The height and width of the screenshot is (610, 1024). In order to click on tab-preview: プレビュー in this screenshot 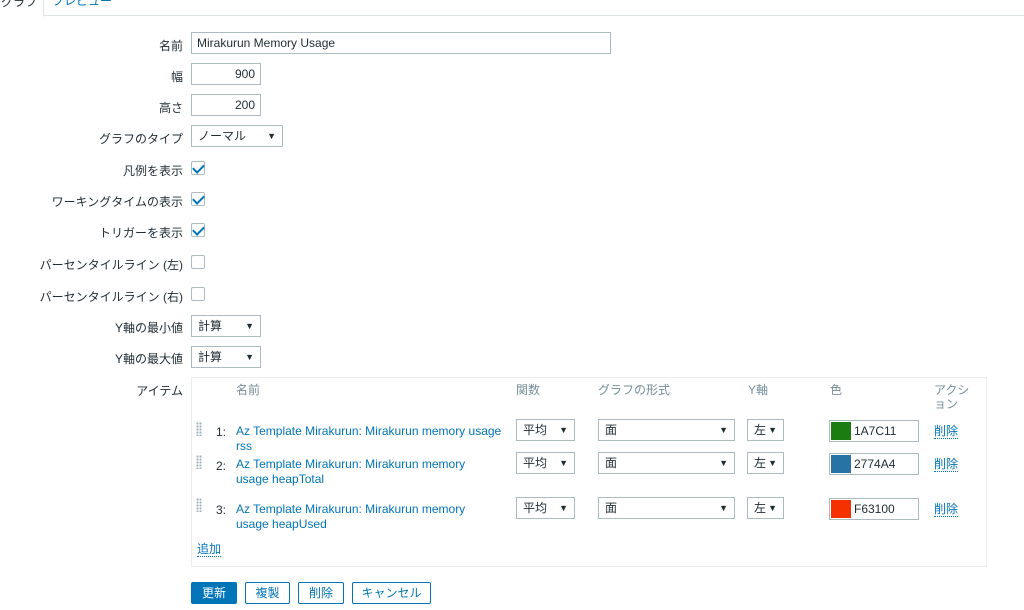, I will do `click(82, 8)`.